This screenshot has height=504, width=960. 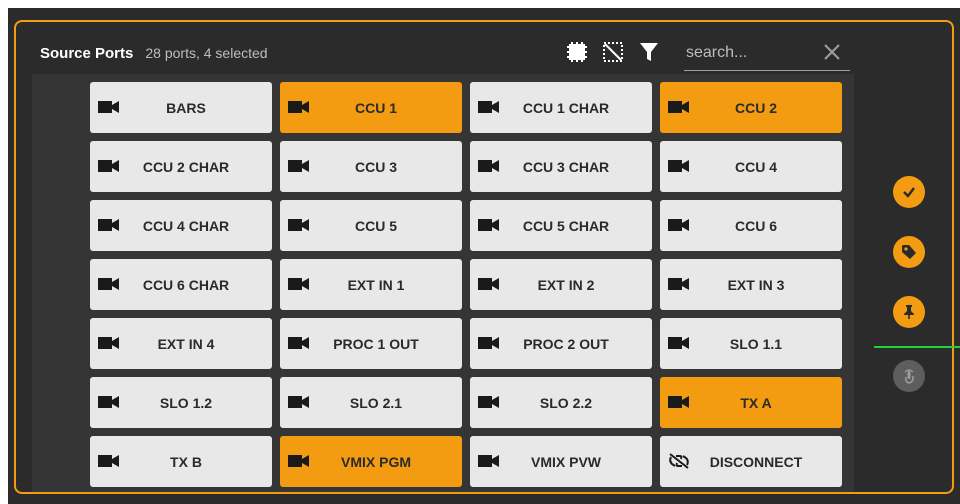 I want to click on port-tile: CCU 6 CHAR, so click(x=181, y=284).